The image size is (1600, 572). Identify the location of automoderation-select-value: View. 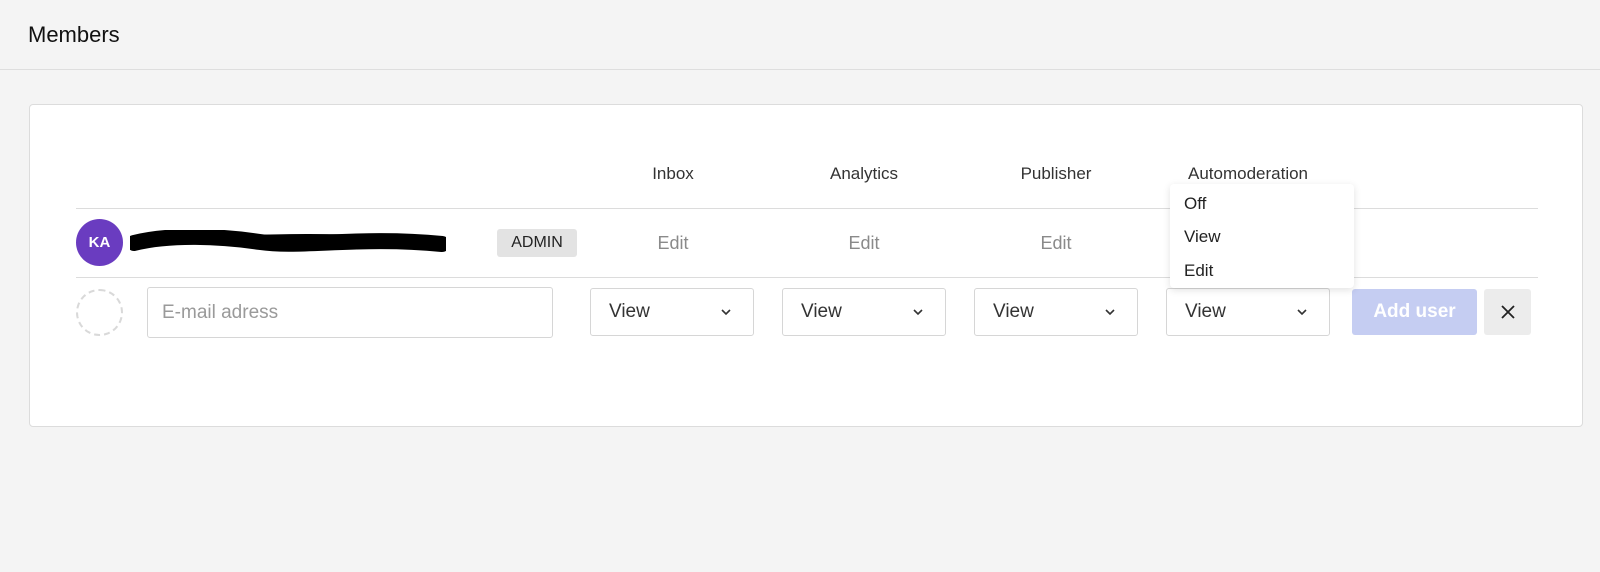
(1205, 311).